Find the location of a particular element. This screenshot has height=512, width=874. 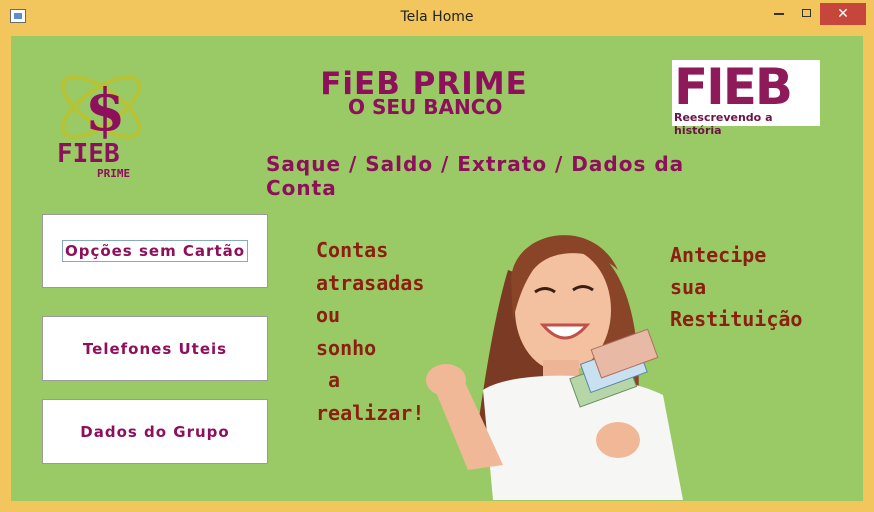

left-logo-sub: PRIME is located at coordinates (113, 173).